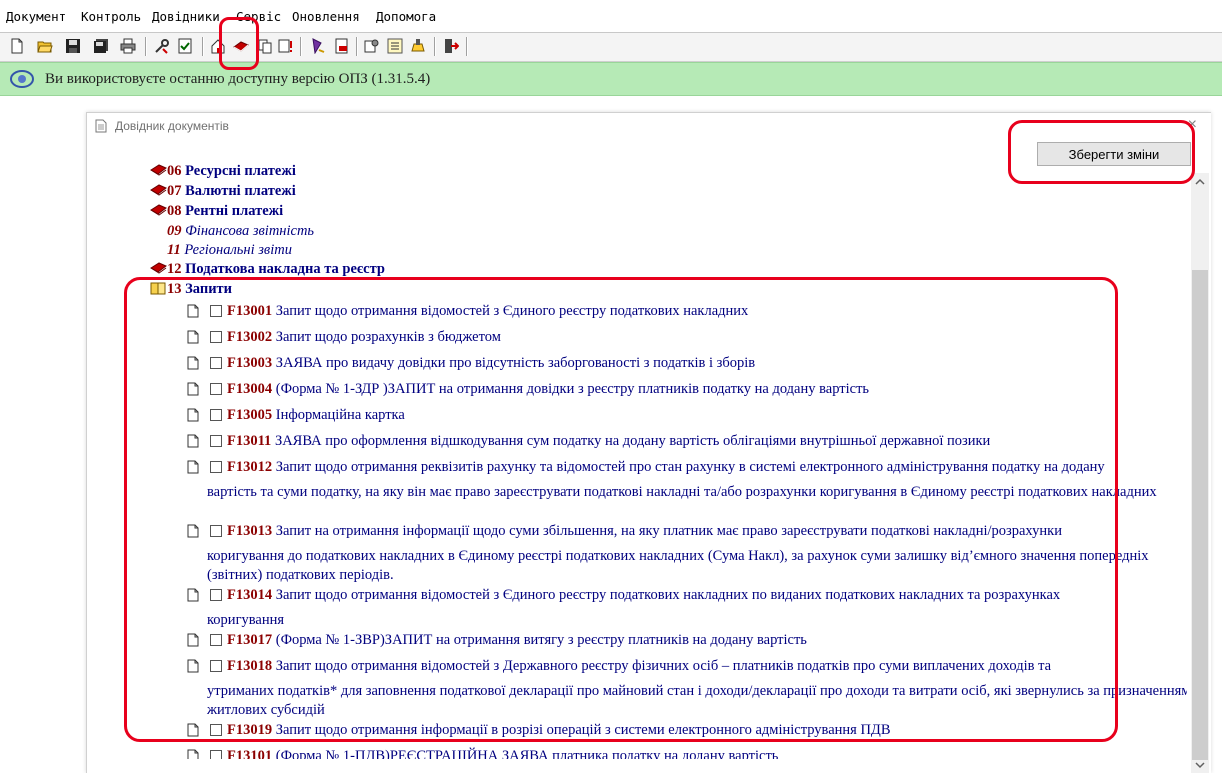 This screenshot has width=1222, height=773. What do you see at coordinates (611, 47) in the screenshot?
I see `toolbar` at bounding box center [611, 47].